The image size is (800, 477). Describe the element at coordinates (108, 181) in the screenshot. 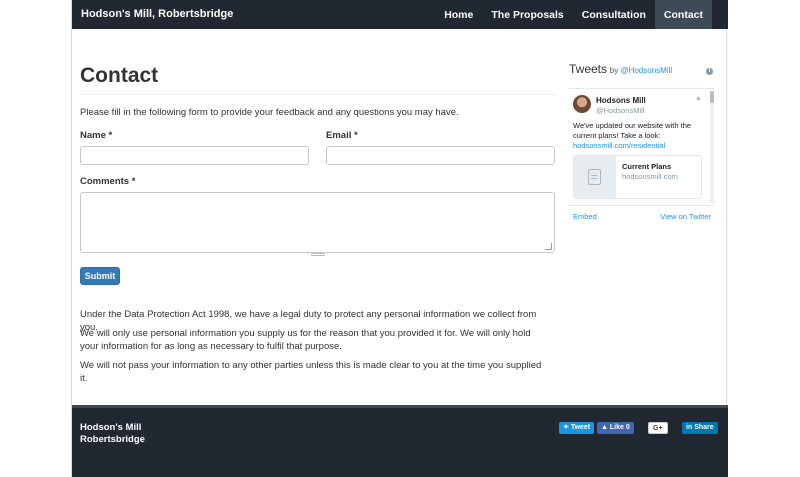

I see `comments-label: Comments *` at that location.